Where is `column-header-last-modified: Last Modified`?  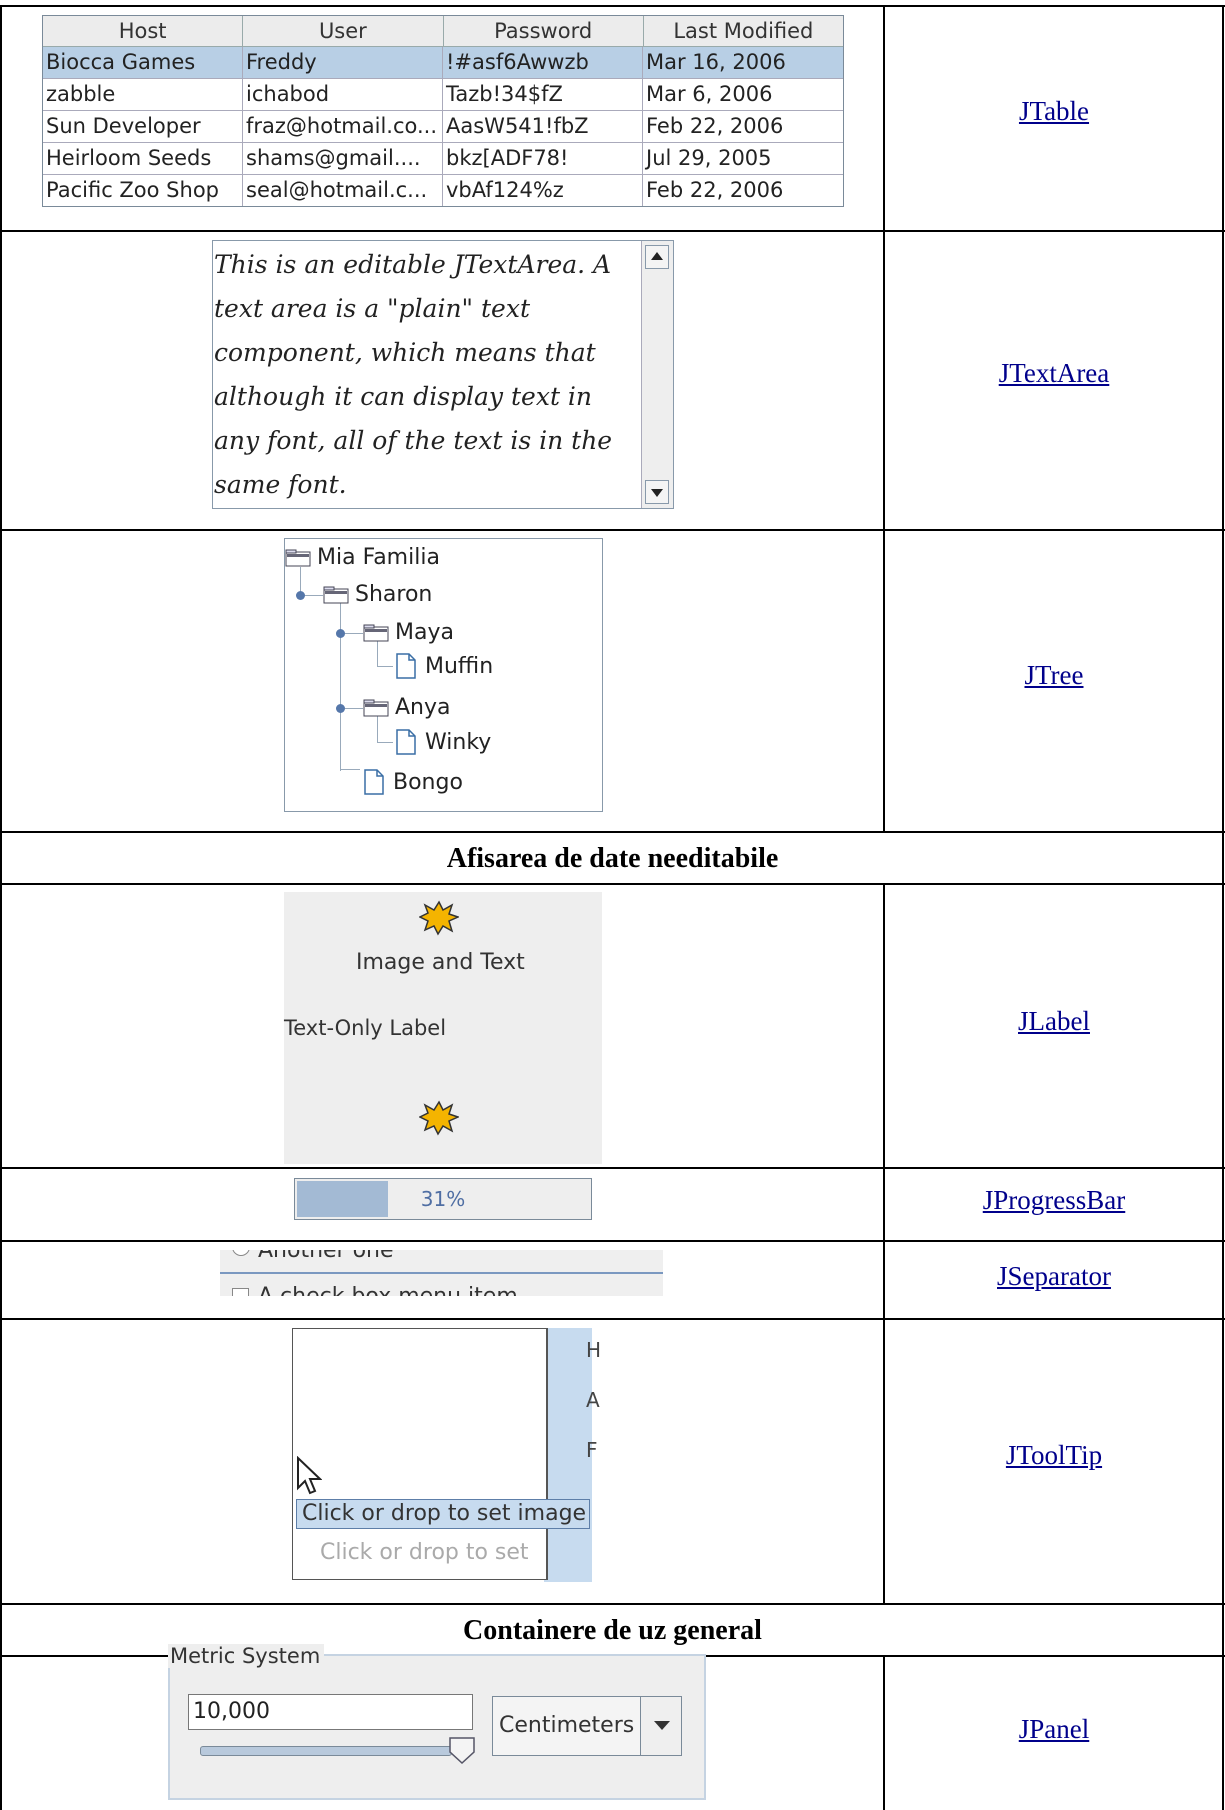
column-header-last-modified: Last Modified is located at coordinates (743, 31).